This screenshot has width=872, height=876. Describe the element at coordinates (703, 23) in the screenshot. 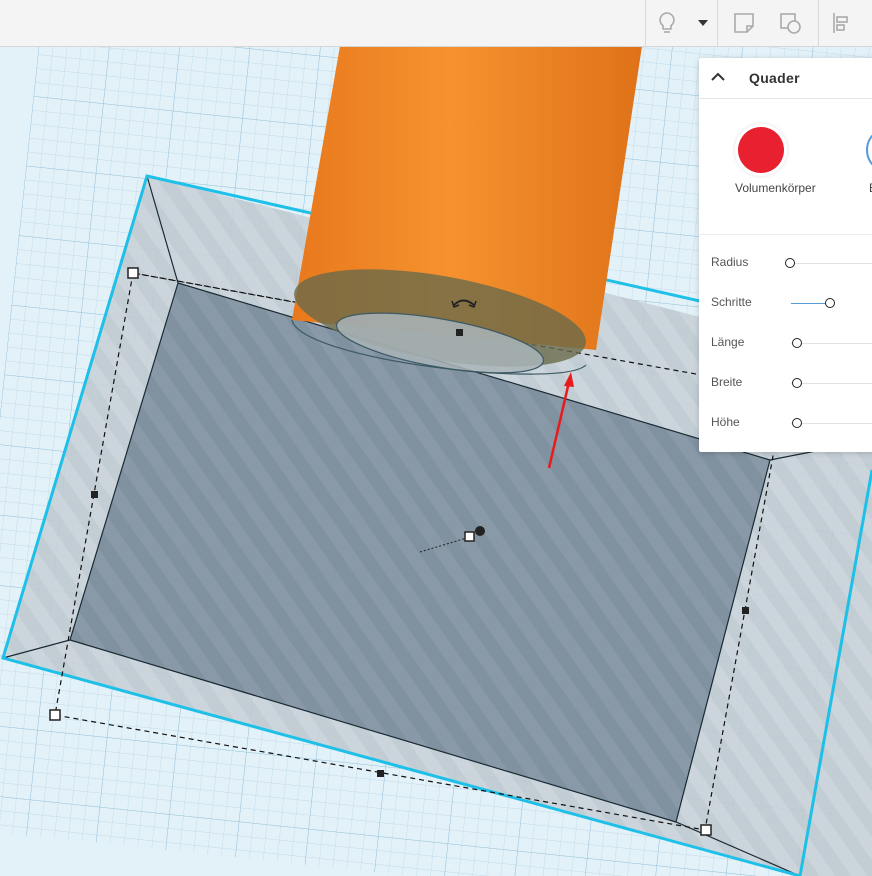

I see `dropdown-arrow-icon` at that location.